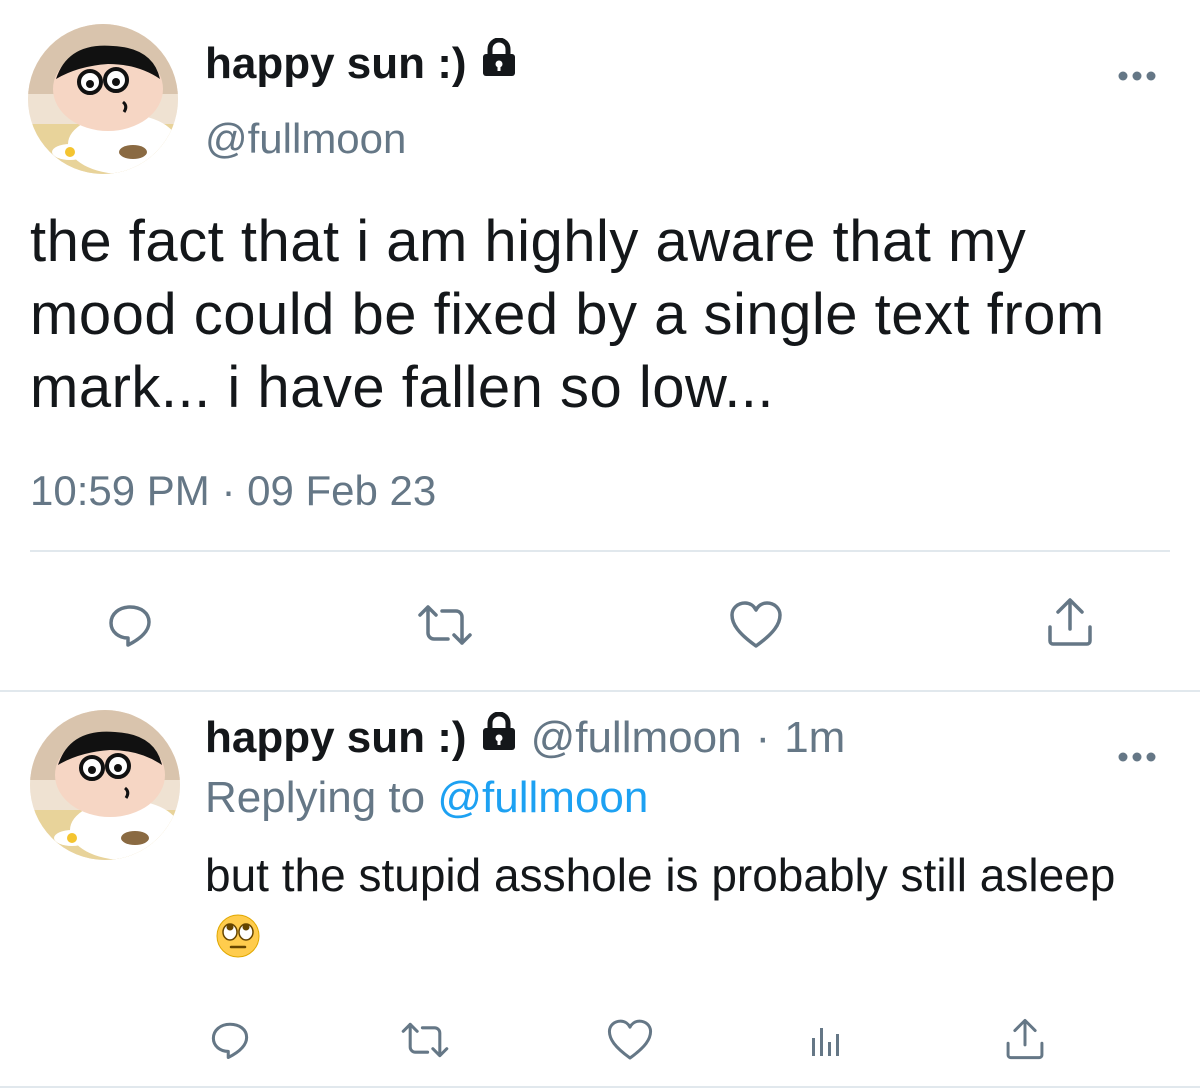 Image resolution: width=1200 pixels, height=1090 pixels. I want to click on display-name: happy sun :), so click(361, 63).